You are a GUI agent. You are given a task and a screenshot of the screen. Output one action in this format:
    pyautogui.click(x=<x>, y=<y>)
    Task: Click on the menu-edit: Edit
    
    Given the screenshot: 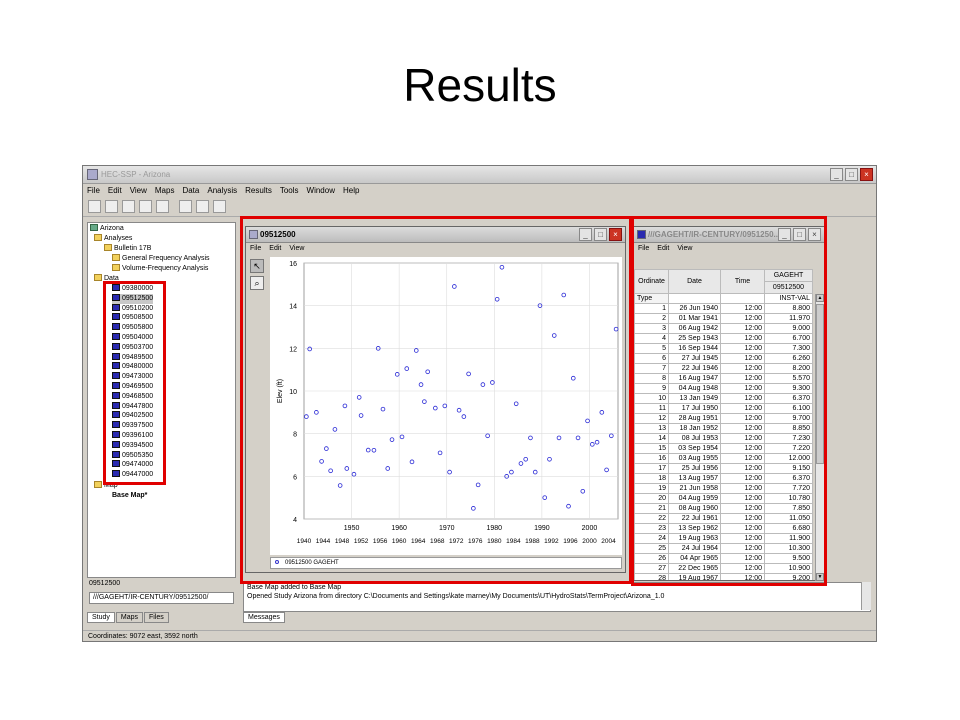 What is the action you would take?
    pyautogui.click(x=115, y=190)
    